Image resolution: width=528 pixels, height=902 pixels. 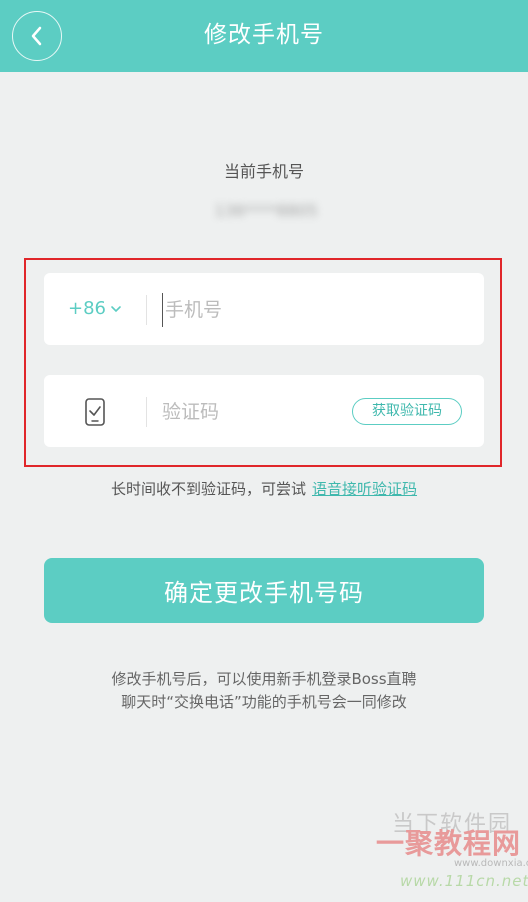 I want to click on watermark-mid: 一聚教程网, so click(x=449, y=843).